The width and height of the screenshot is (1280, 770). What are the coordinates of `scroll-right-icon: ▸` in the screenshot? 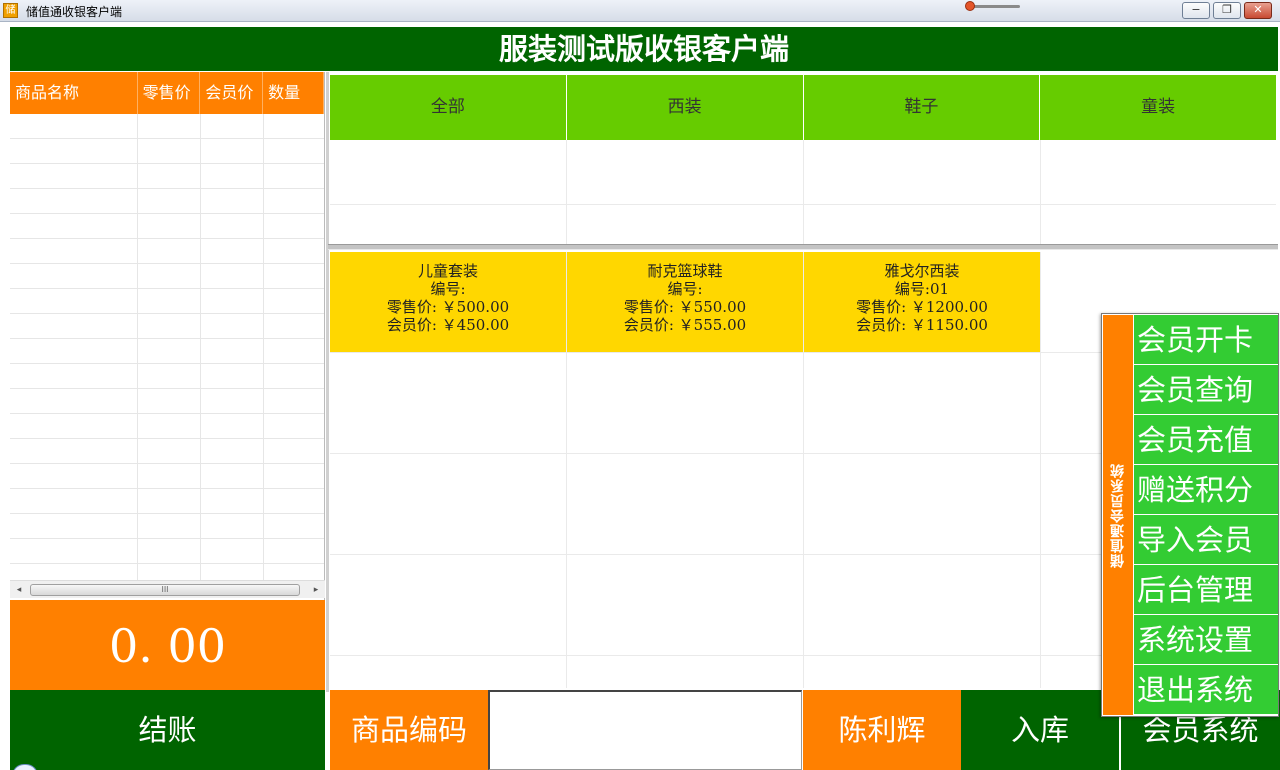 It's located at (316, 590).